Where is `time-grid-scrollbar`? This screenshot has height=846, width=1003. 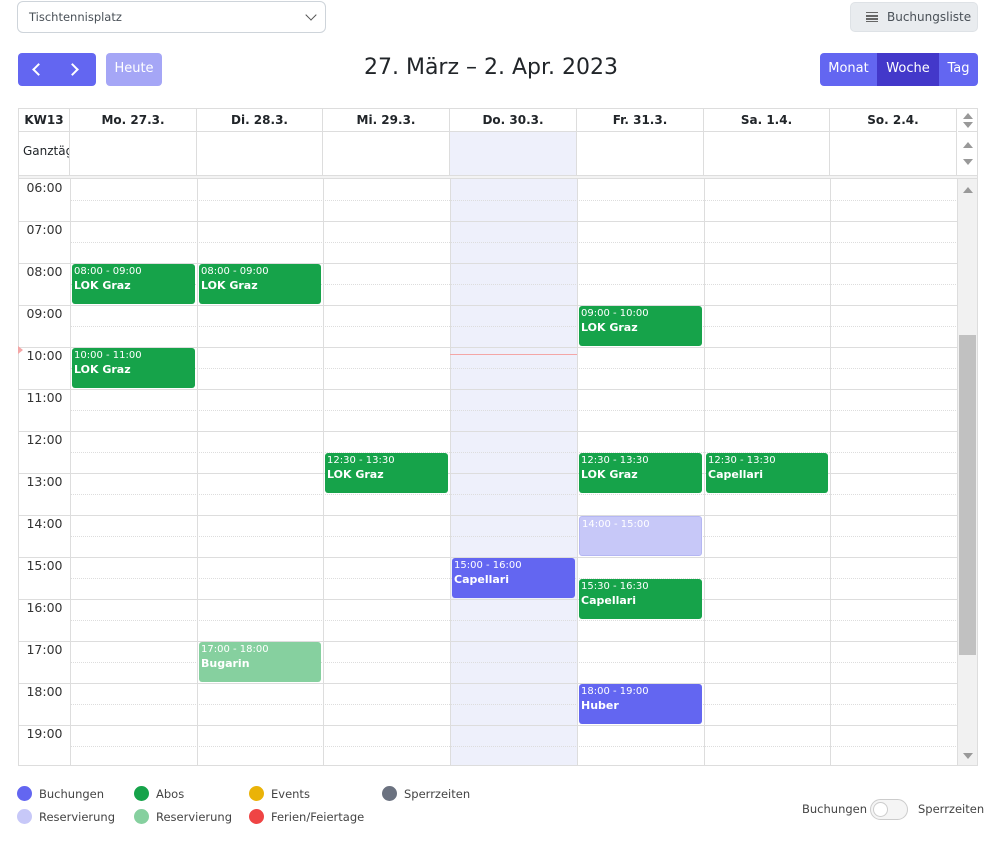
time-grid-scrollbar is located at coordinates (967, 472).